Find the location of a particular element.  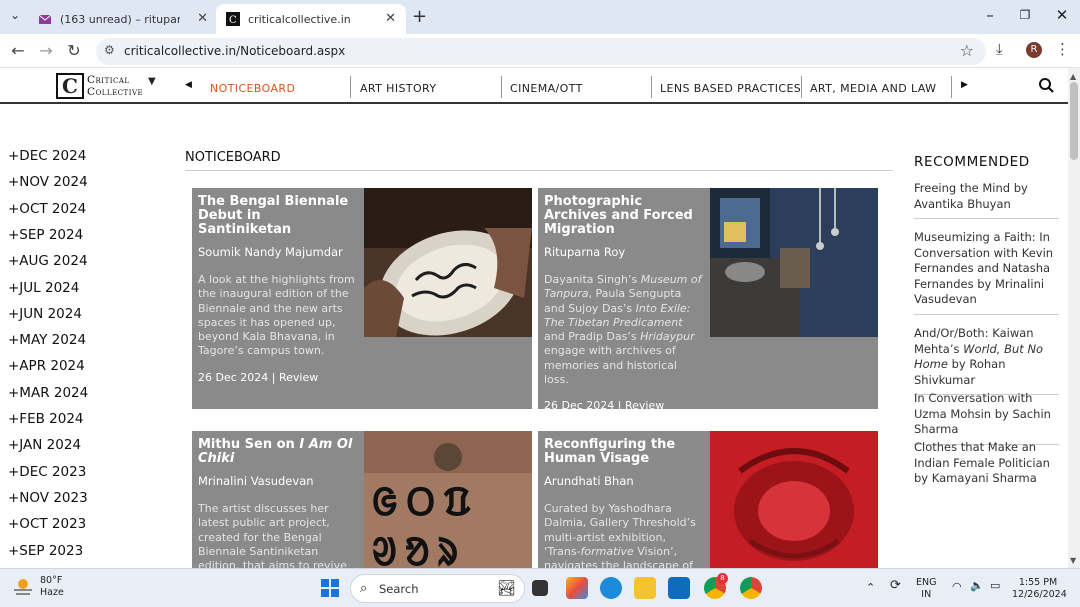

scroll-down-icon: ▼ is located at coordinates (1073, 560).